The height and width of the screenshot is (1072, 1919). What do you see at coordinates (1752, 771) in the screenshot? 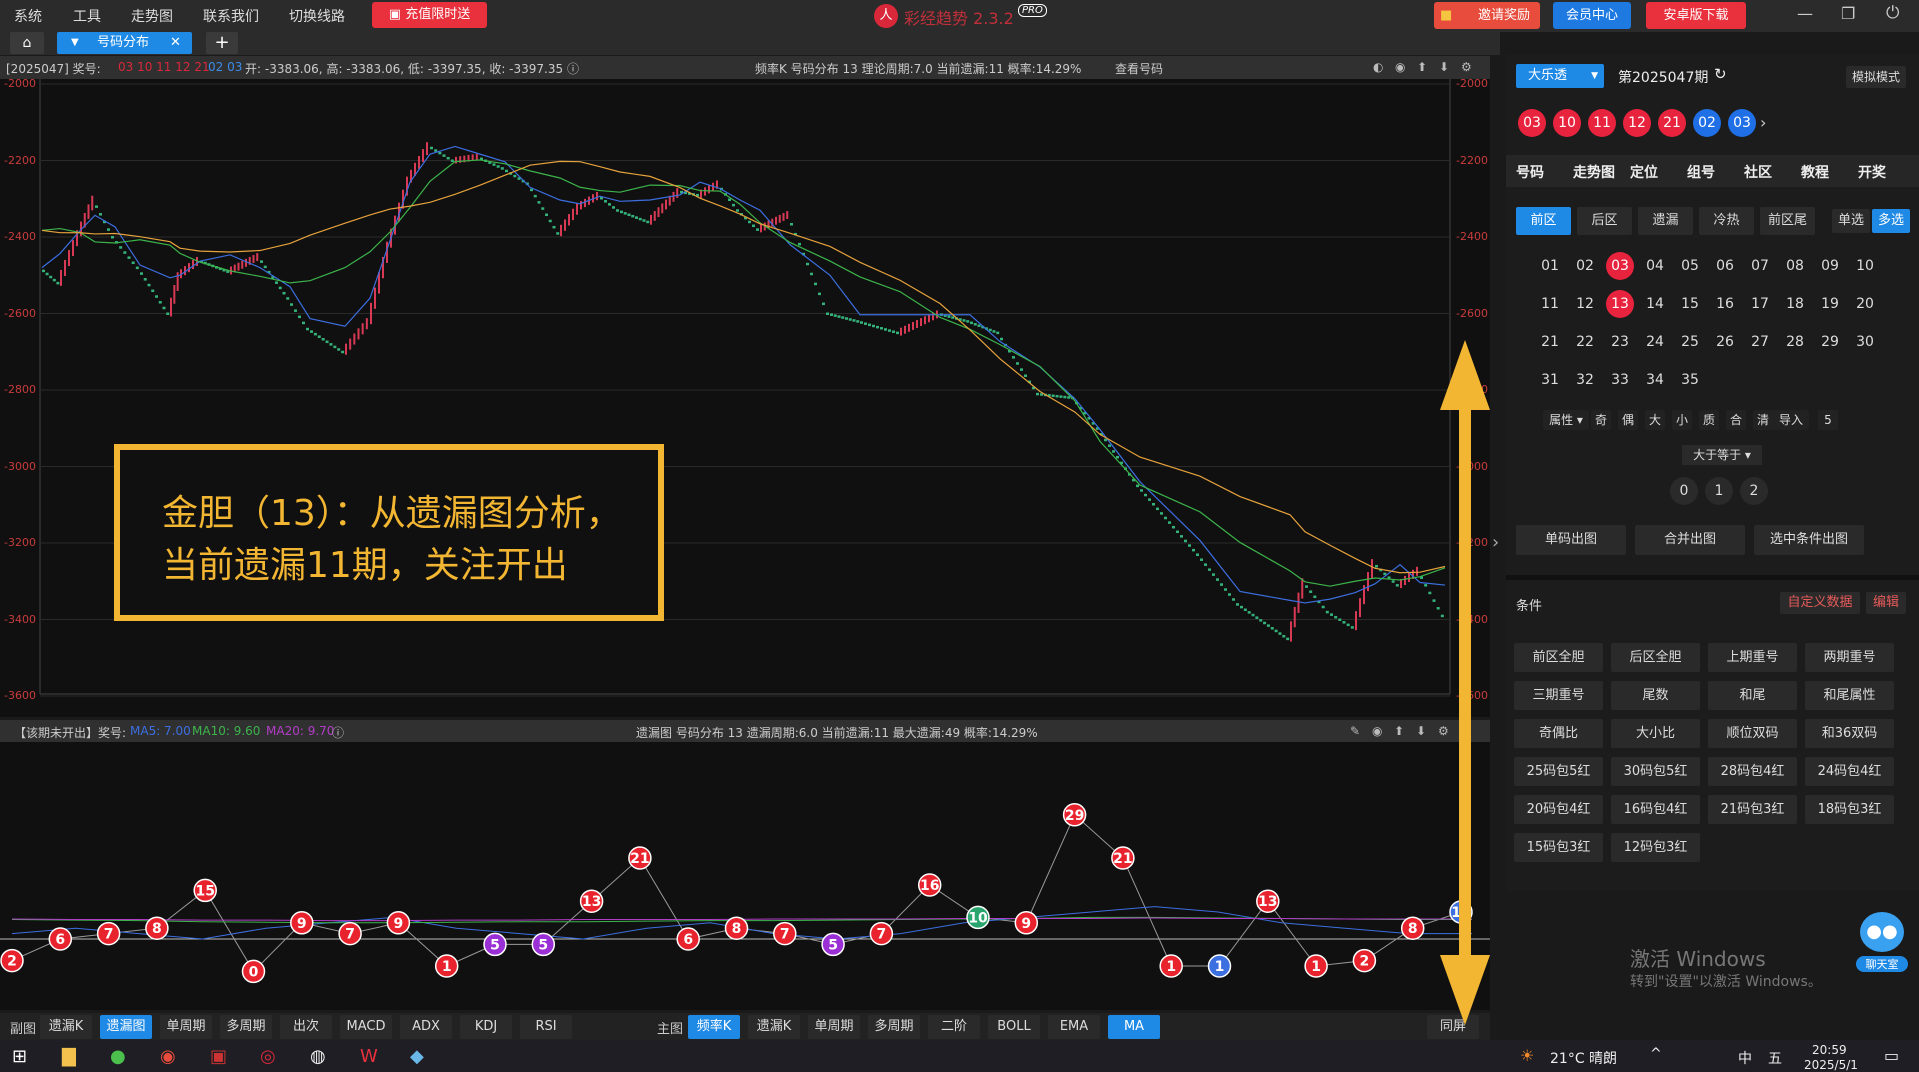
I see `condition-button: 28码包4红` at bounding box center [1752, 771].